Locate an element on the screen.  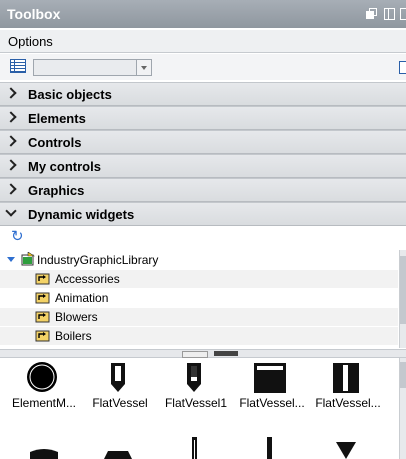
options-header: Options is located at coordinates (203, 41).